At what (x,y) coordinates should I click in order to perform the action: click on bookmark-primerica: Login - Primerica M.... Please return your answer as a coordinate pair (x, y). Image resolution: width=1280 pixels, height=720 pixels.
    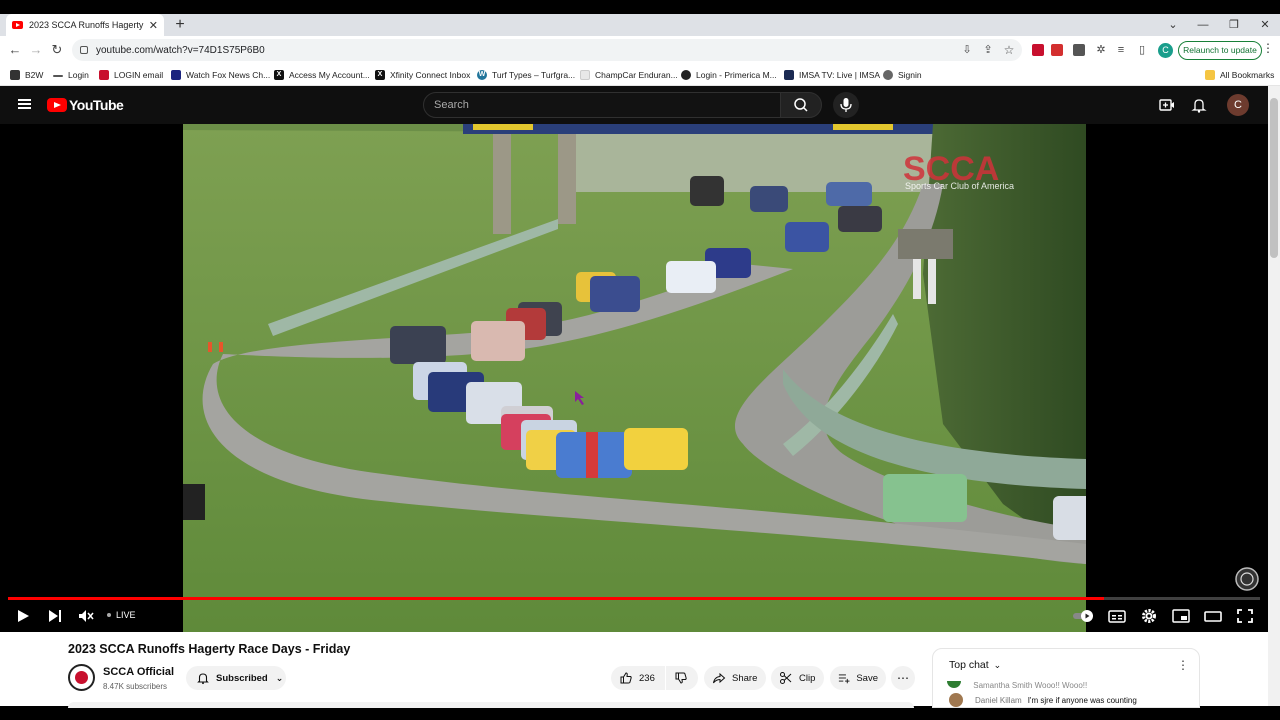
    Looking at the image, I should click on (729, 75).